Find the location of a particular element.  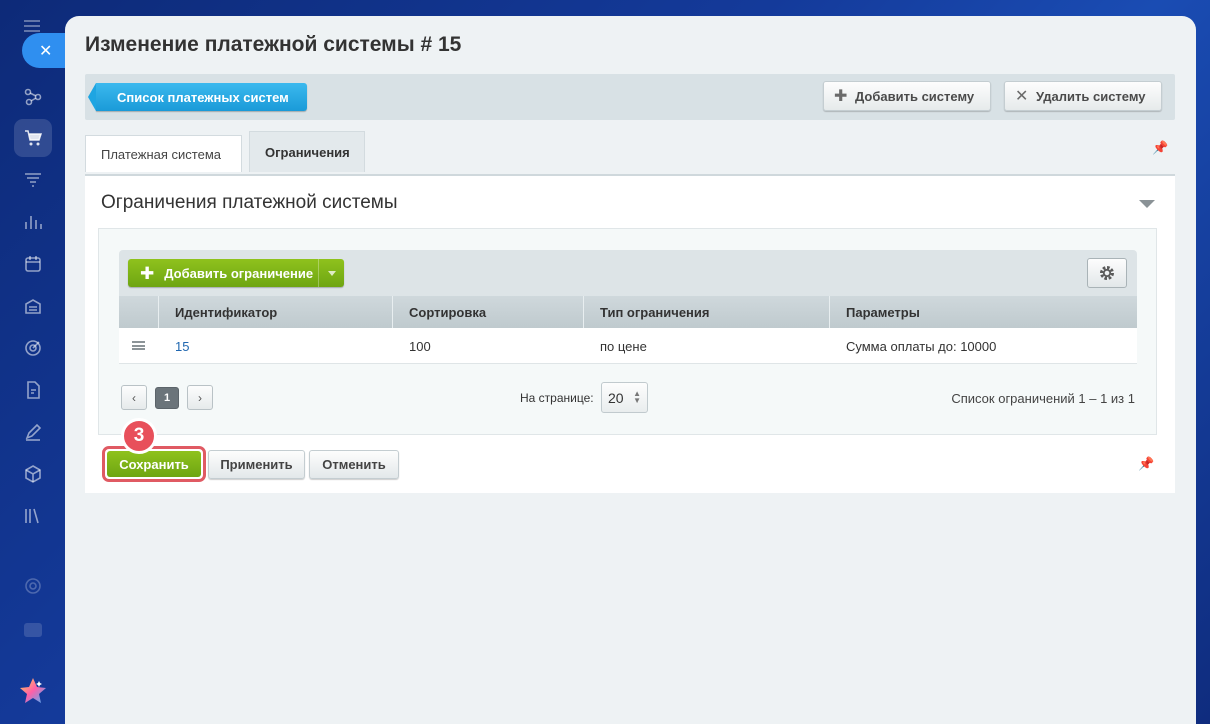

close-slider-button: ✕ is located at coordinates (46, 50).